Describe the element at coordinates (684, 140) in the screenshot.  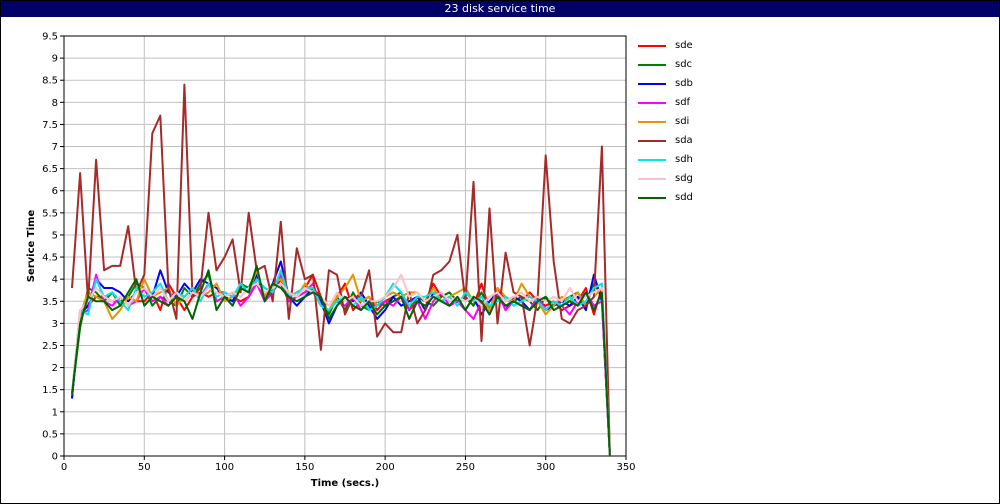
I see `legend-label: sda` at that location.